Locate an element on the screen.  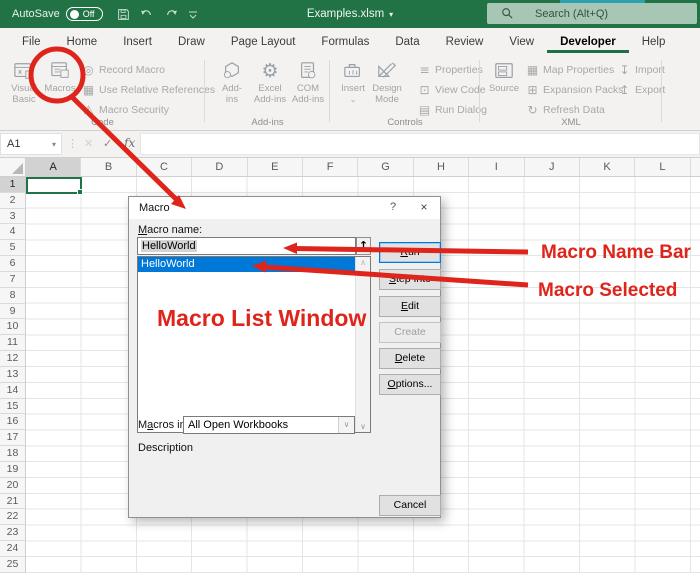
row-header-16: 16 is located at coordinates (12, 422).